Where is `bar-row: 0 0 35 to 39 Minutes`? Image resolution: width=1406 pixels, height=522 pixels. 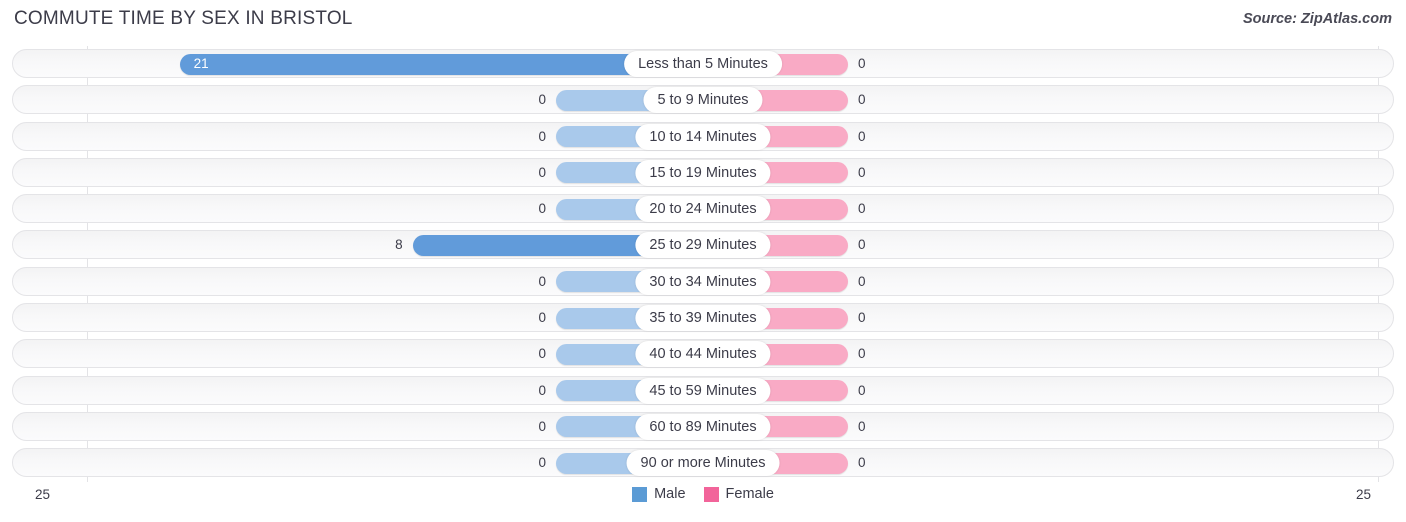 bar-row: 0 0 35 to 39 Minutes is located at coordinates (703, 318).